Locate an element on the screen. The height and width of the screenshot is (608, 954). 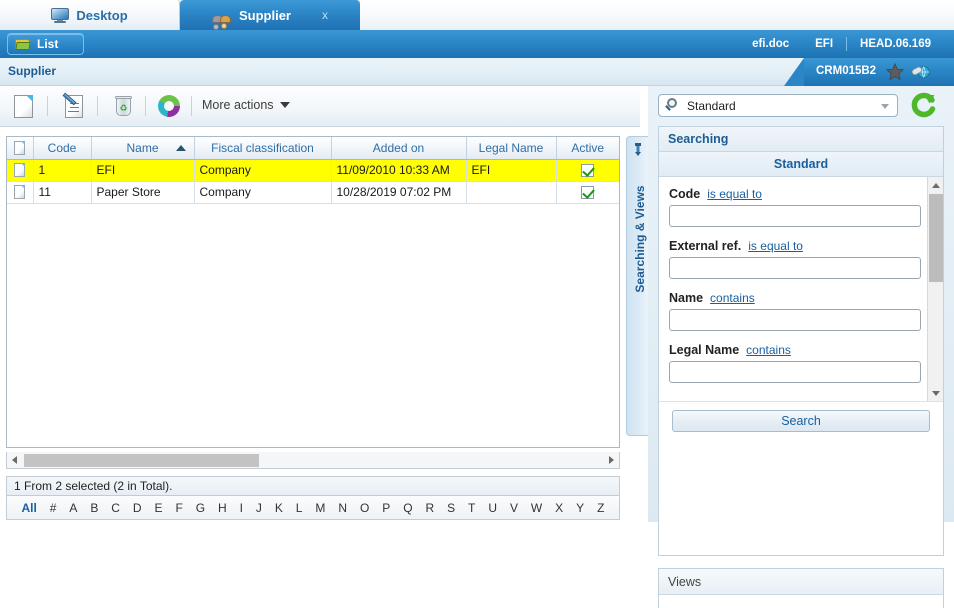
name-input is located at coordinates (795, 320).